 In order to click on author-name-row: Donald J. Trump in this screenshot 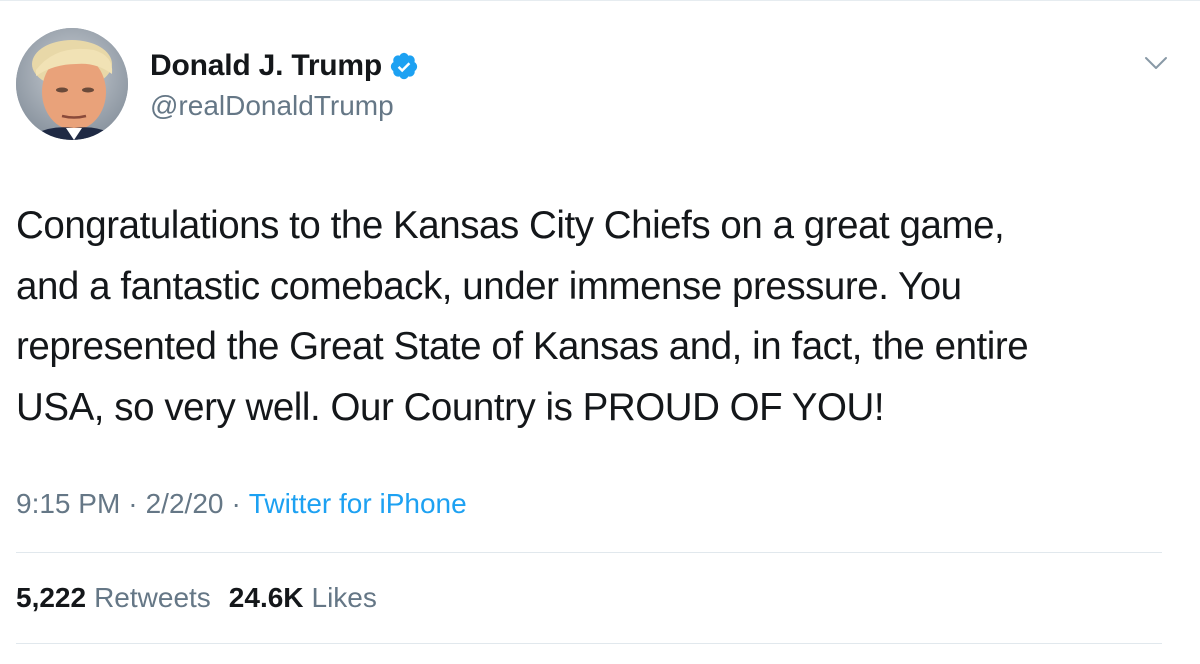, I will do `click(284, 66)`.